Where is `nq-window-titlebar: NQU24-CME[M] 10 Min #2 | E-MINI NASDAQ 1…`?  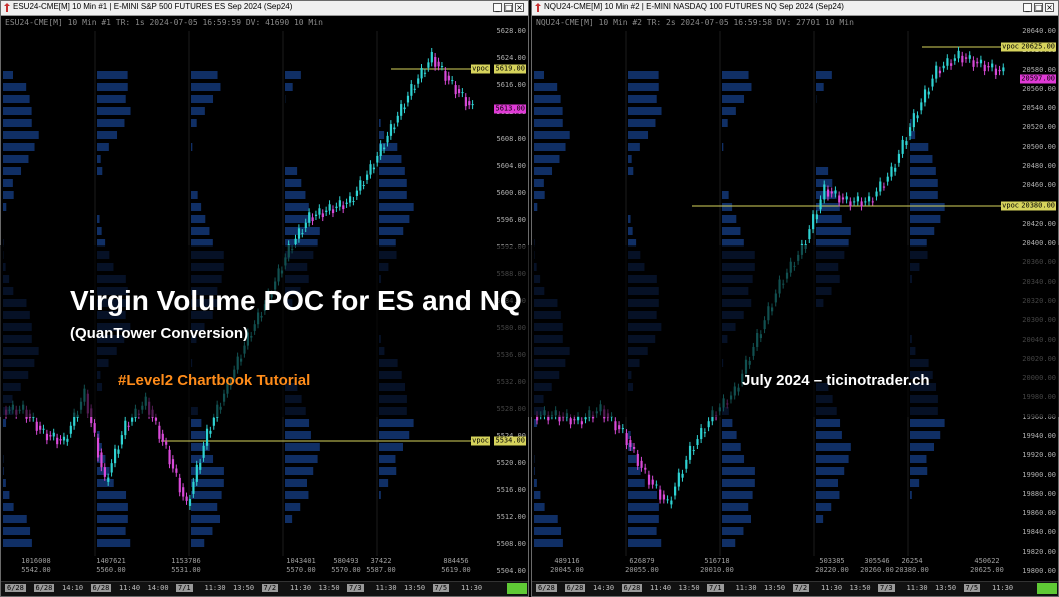
nq-window-titlebar: NQU24-CME[M] 10 Min #2 | E-MINI NASDAQ 1… is located at coordinates (795, 8).